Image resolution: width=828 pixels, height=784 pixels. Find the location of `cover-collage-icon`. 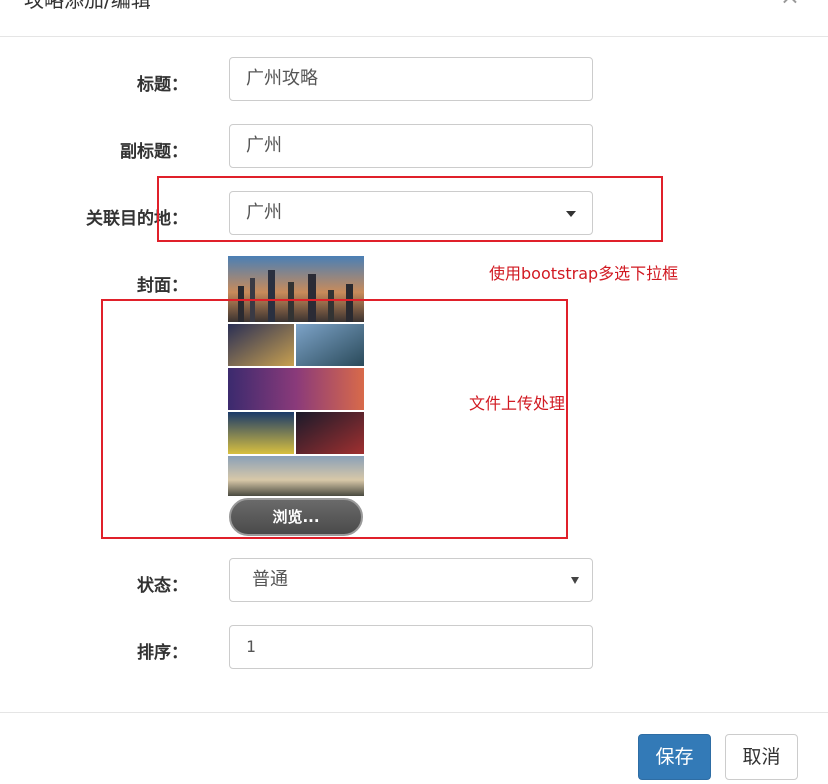

cover-collage-icon is located at coordinates (296, 376).